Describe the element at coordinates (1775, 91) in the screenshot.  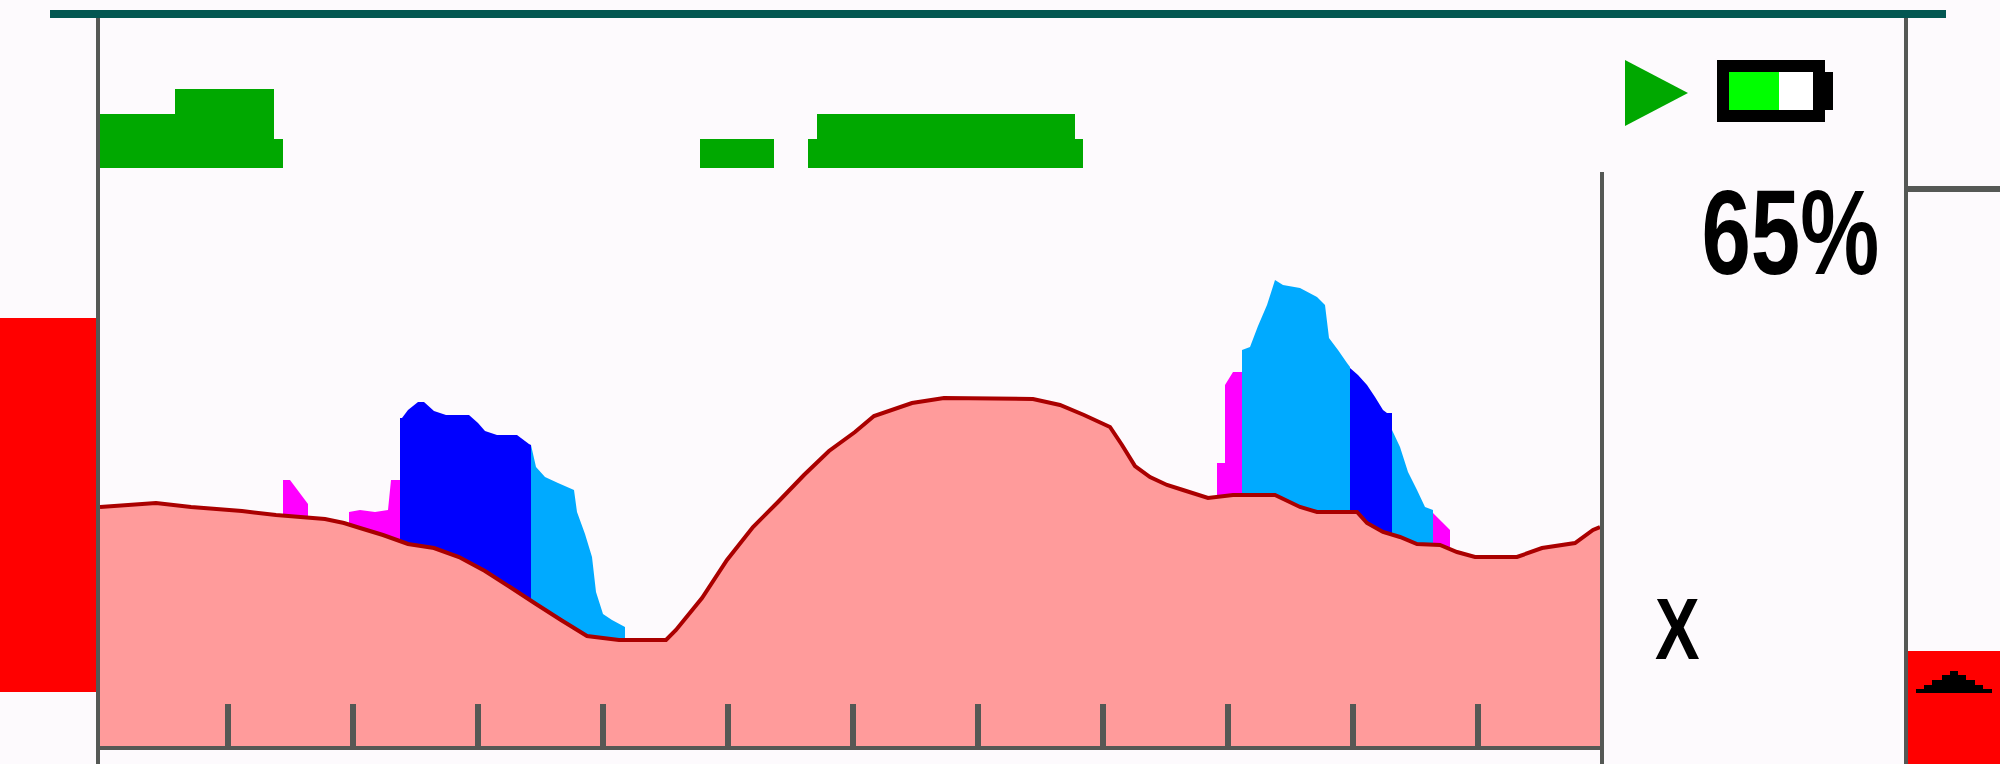
I see `battery-icon` at that location.